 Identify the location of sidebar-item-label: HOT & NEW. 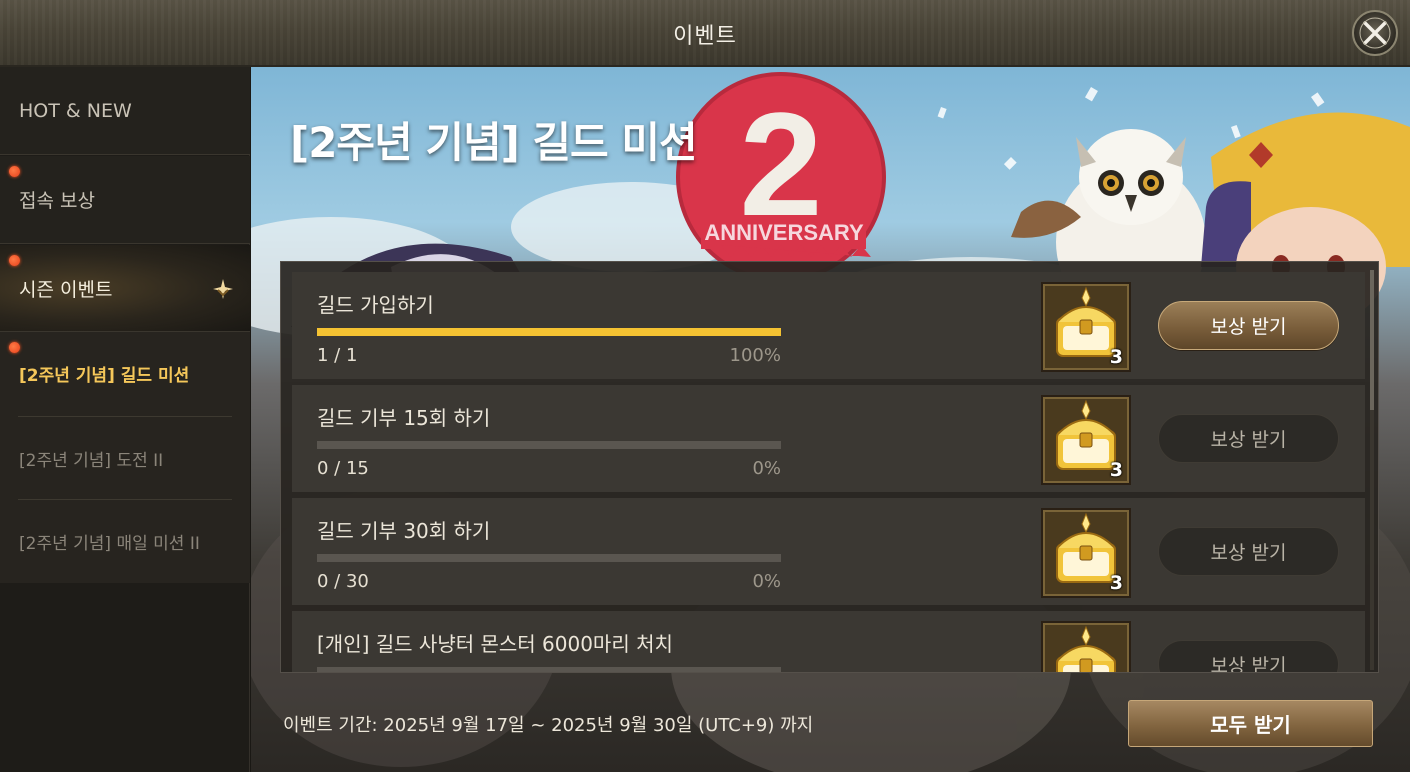
(75, 110).